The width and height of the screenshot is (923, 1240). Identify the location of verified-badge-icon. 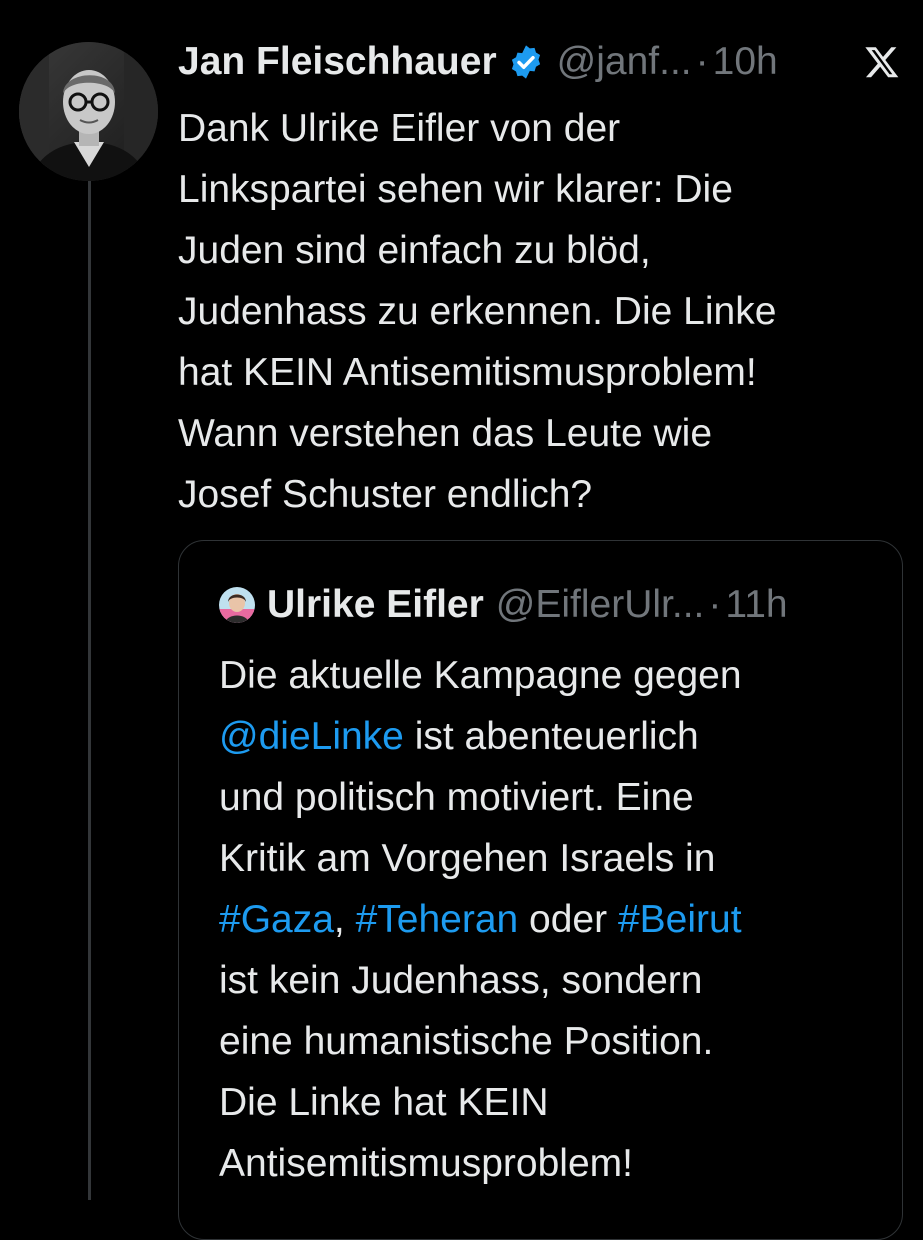
(526, 62).